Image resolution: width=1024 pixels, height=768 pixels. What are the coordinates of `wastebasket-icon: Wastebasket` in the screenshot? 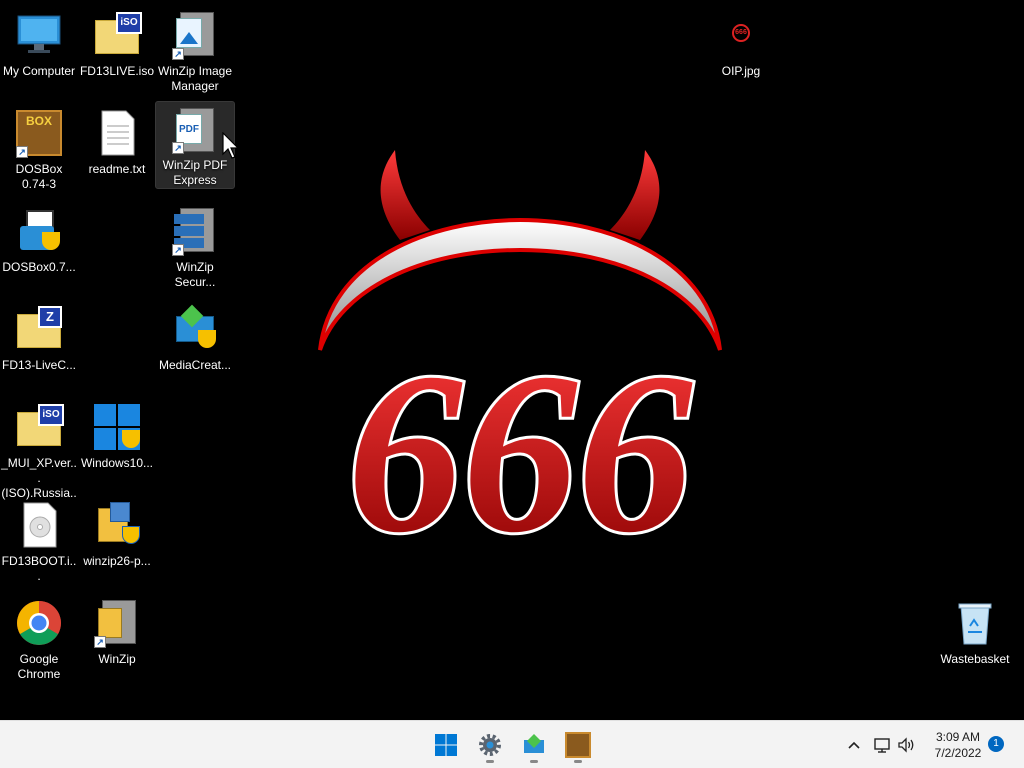 It's located at (975, 630).